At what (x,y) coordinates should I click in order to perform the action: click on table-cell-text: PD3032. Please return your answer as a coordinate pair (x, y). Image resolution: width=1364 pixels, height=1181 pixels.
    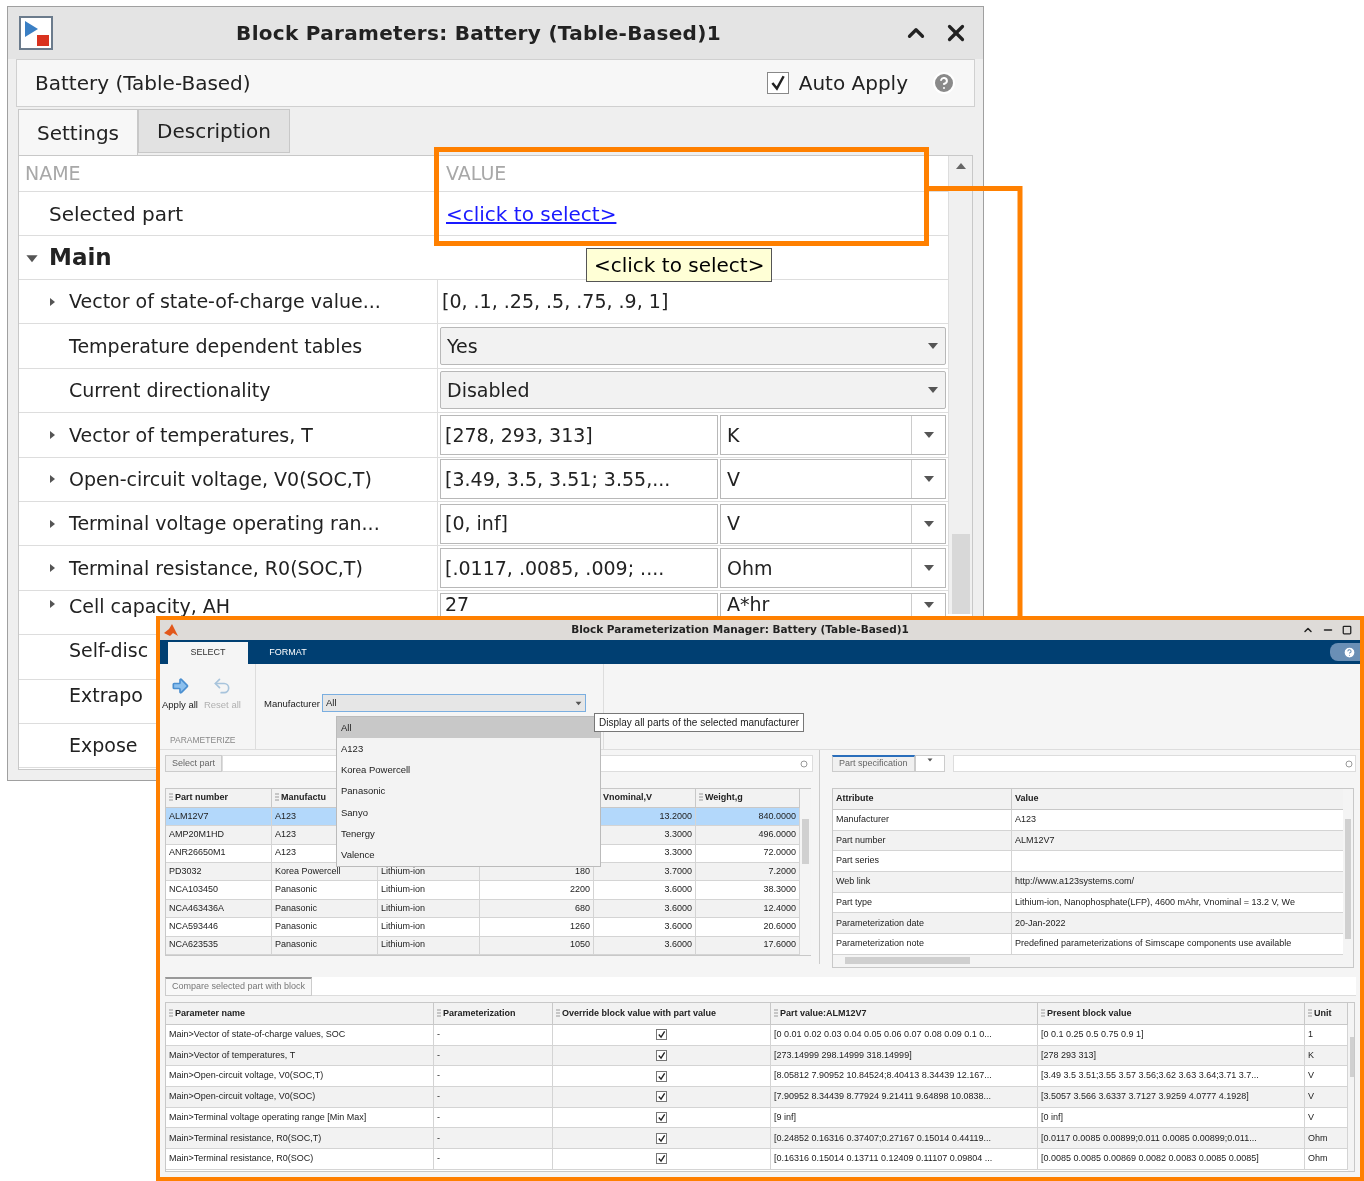
    Looking at the image, I should click on (185, 871).